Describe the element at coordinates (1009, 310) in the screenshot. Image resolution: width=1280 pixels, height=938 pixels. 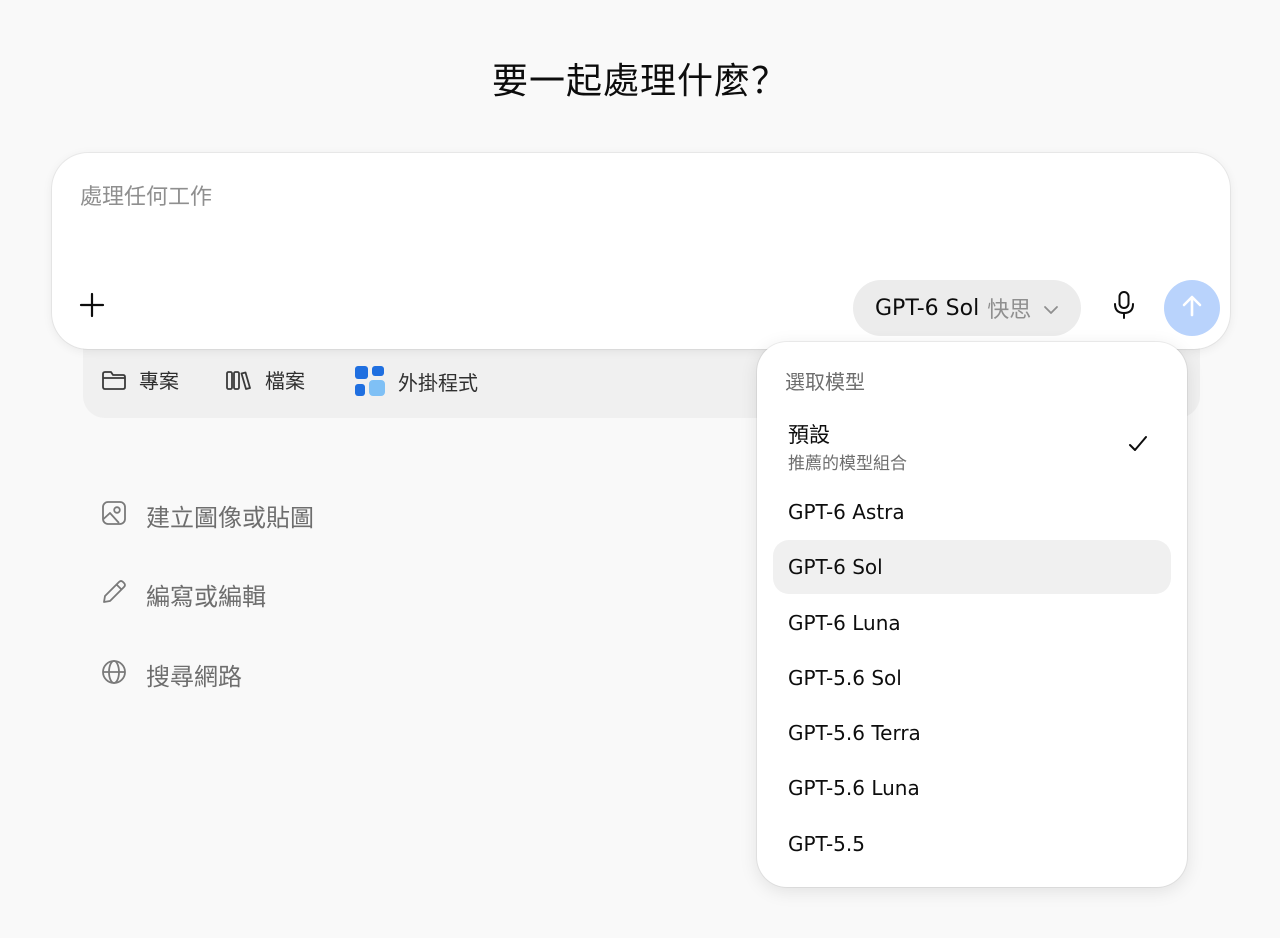
I see `model-mode: 快思` at that location.